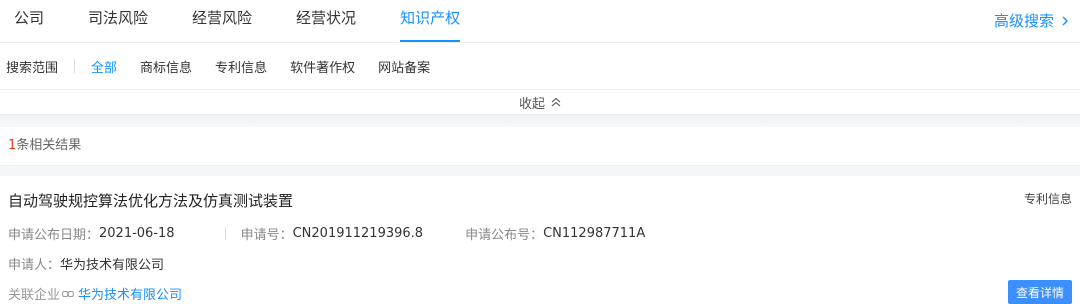  What do you see at coordinates (594, 233) in the screenshot?
I see `pub-no-value: CN112987711A` at bounding box center [594, 233].